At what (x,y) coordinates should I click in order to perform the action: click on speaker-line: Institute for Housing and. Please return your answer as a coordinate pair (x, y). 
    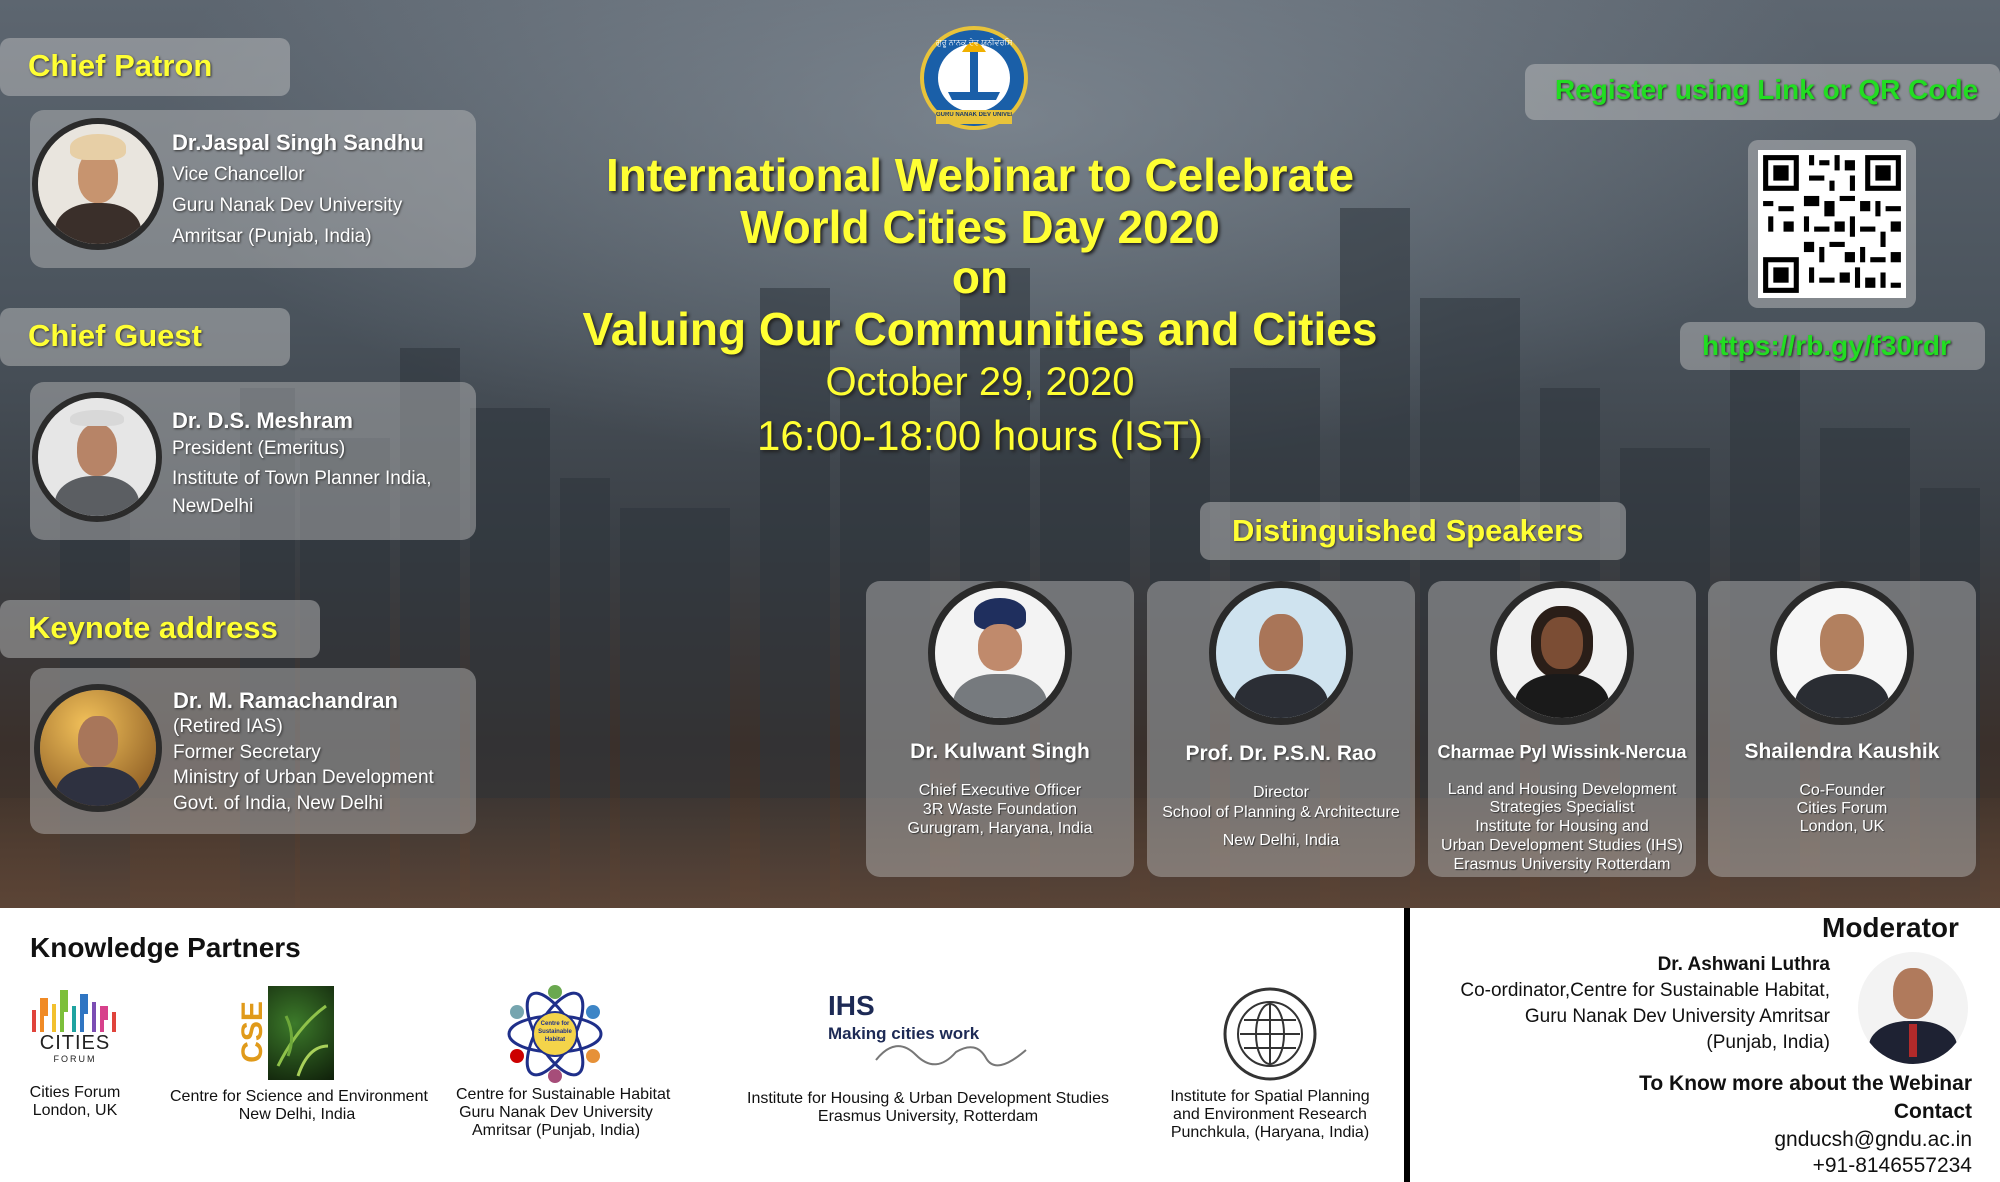
    Looking at the image, I should click on (1562, 826).